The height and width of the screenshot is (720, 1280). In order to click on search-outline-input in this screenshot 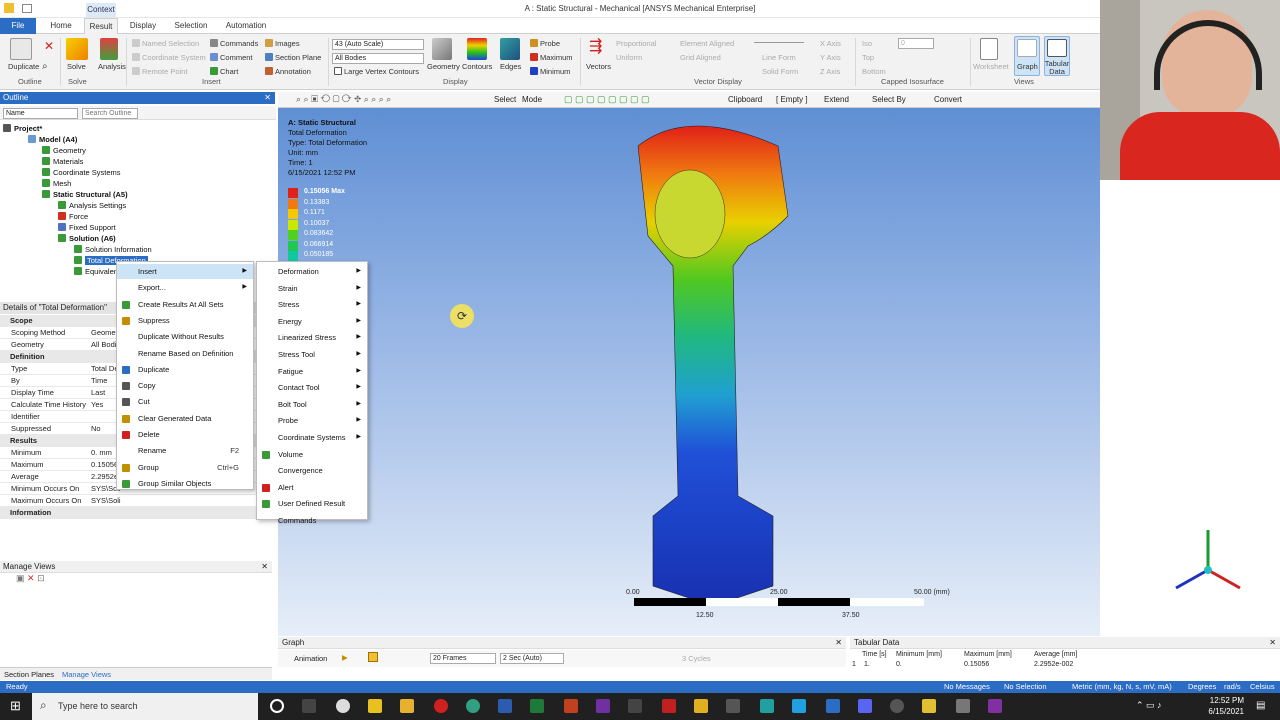, I will do `click(110, 113)`.